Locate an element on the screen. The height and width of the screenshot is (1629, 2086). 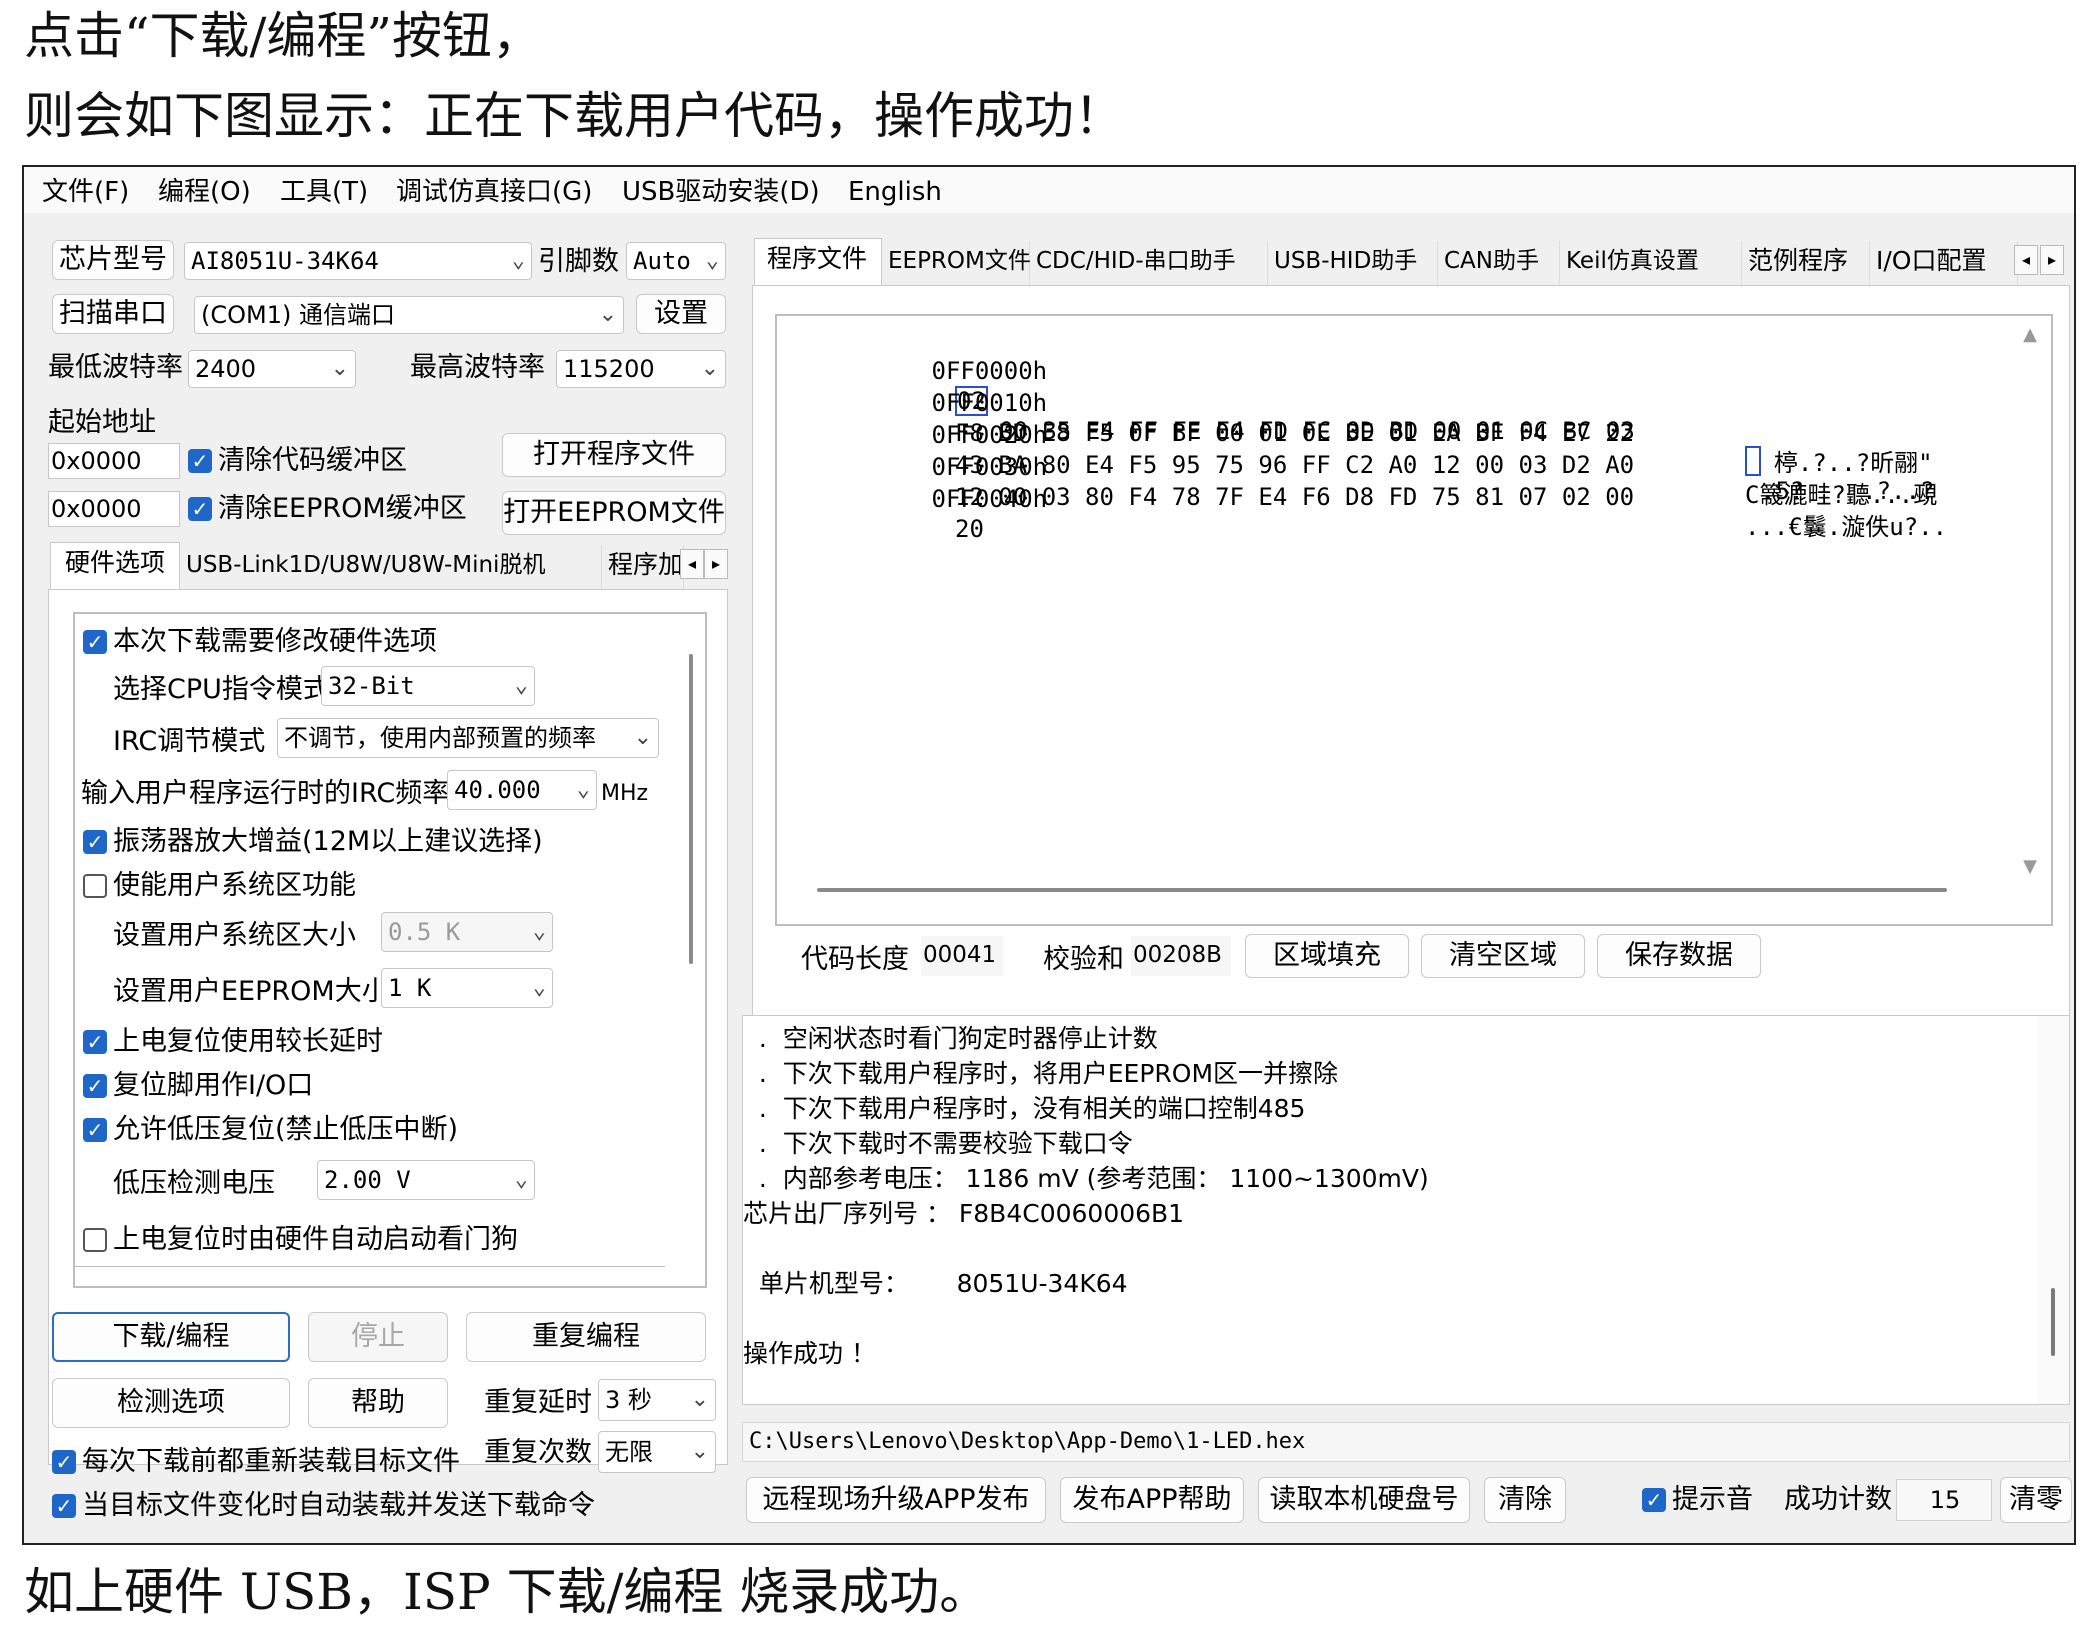
clear-log-button: 清除 is located at coordinates (1525, 1500).